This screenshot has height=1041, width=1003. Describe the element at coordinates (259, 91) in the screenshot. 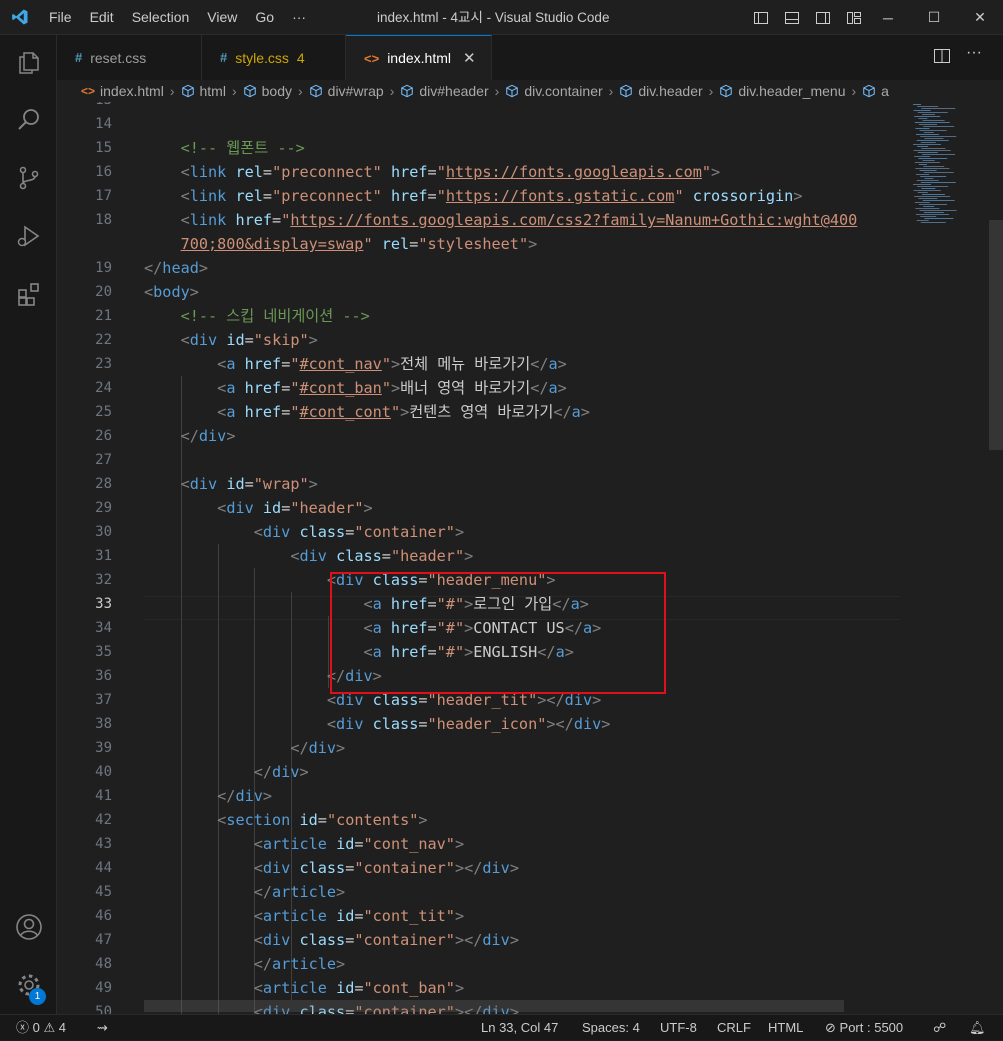

I see `breadcrumb-item: › body` at that location.